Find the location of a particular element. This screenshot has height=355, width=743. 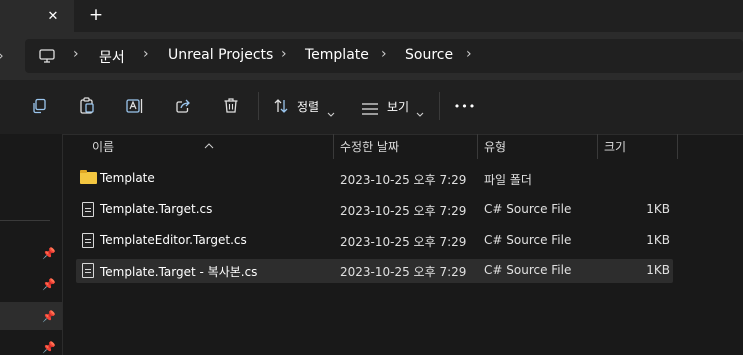

file-name: Template.Target - 복사본.cs is located at coordinates (179, 272).